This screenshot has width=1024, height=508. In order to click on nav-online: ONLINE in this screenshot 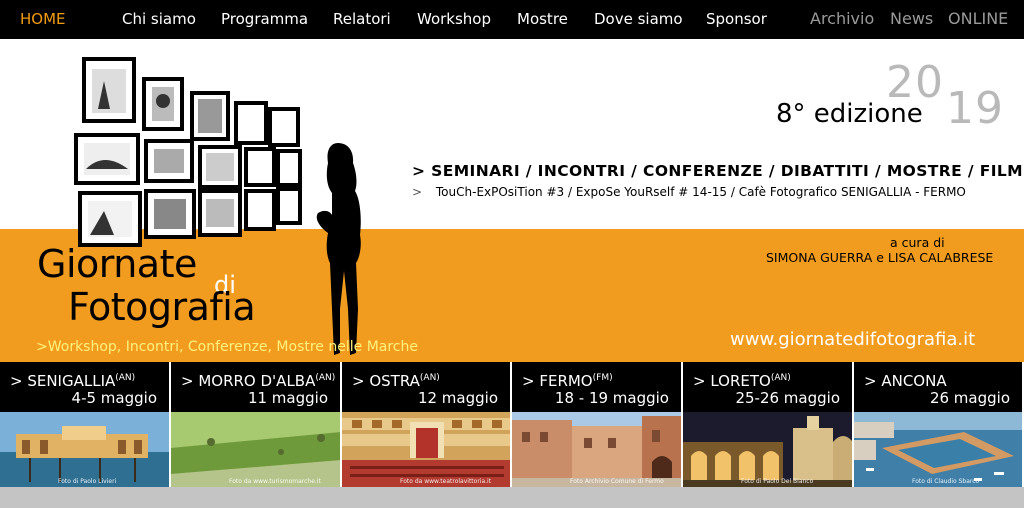, I will do `click(978, 18)`.